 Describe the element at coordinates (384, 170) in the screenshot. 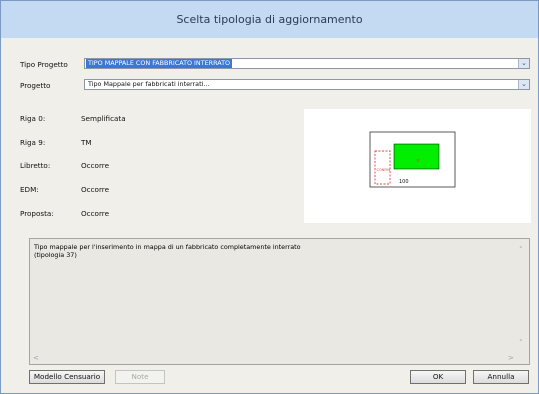

I see `confin-label: CONFIN` at that location.